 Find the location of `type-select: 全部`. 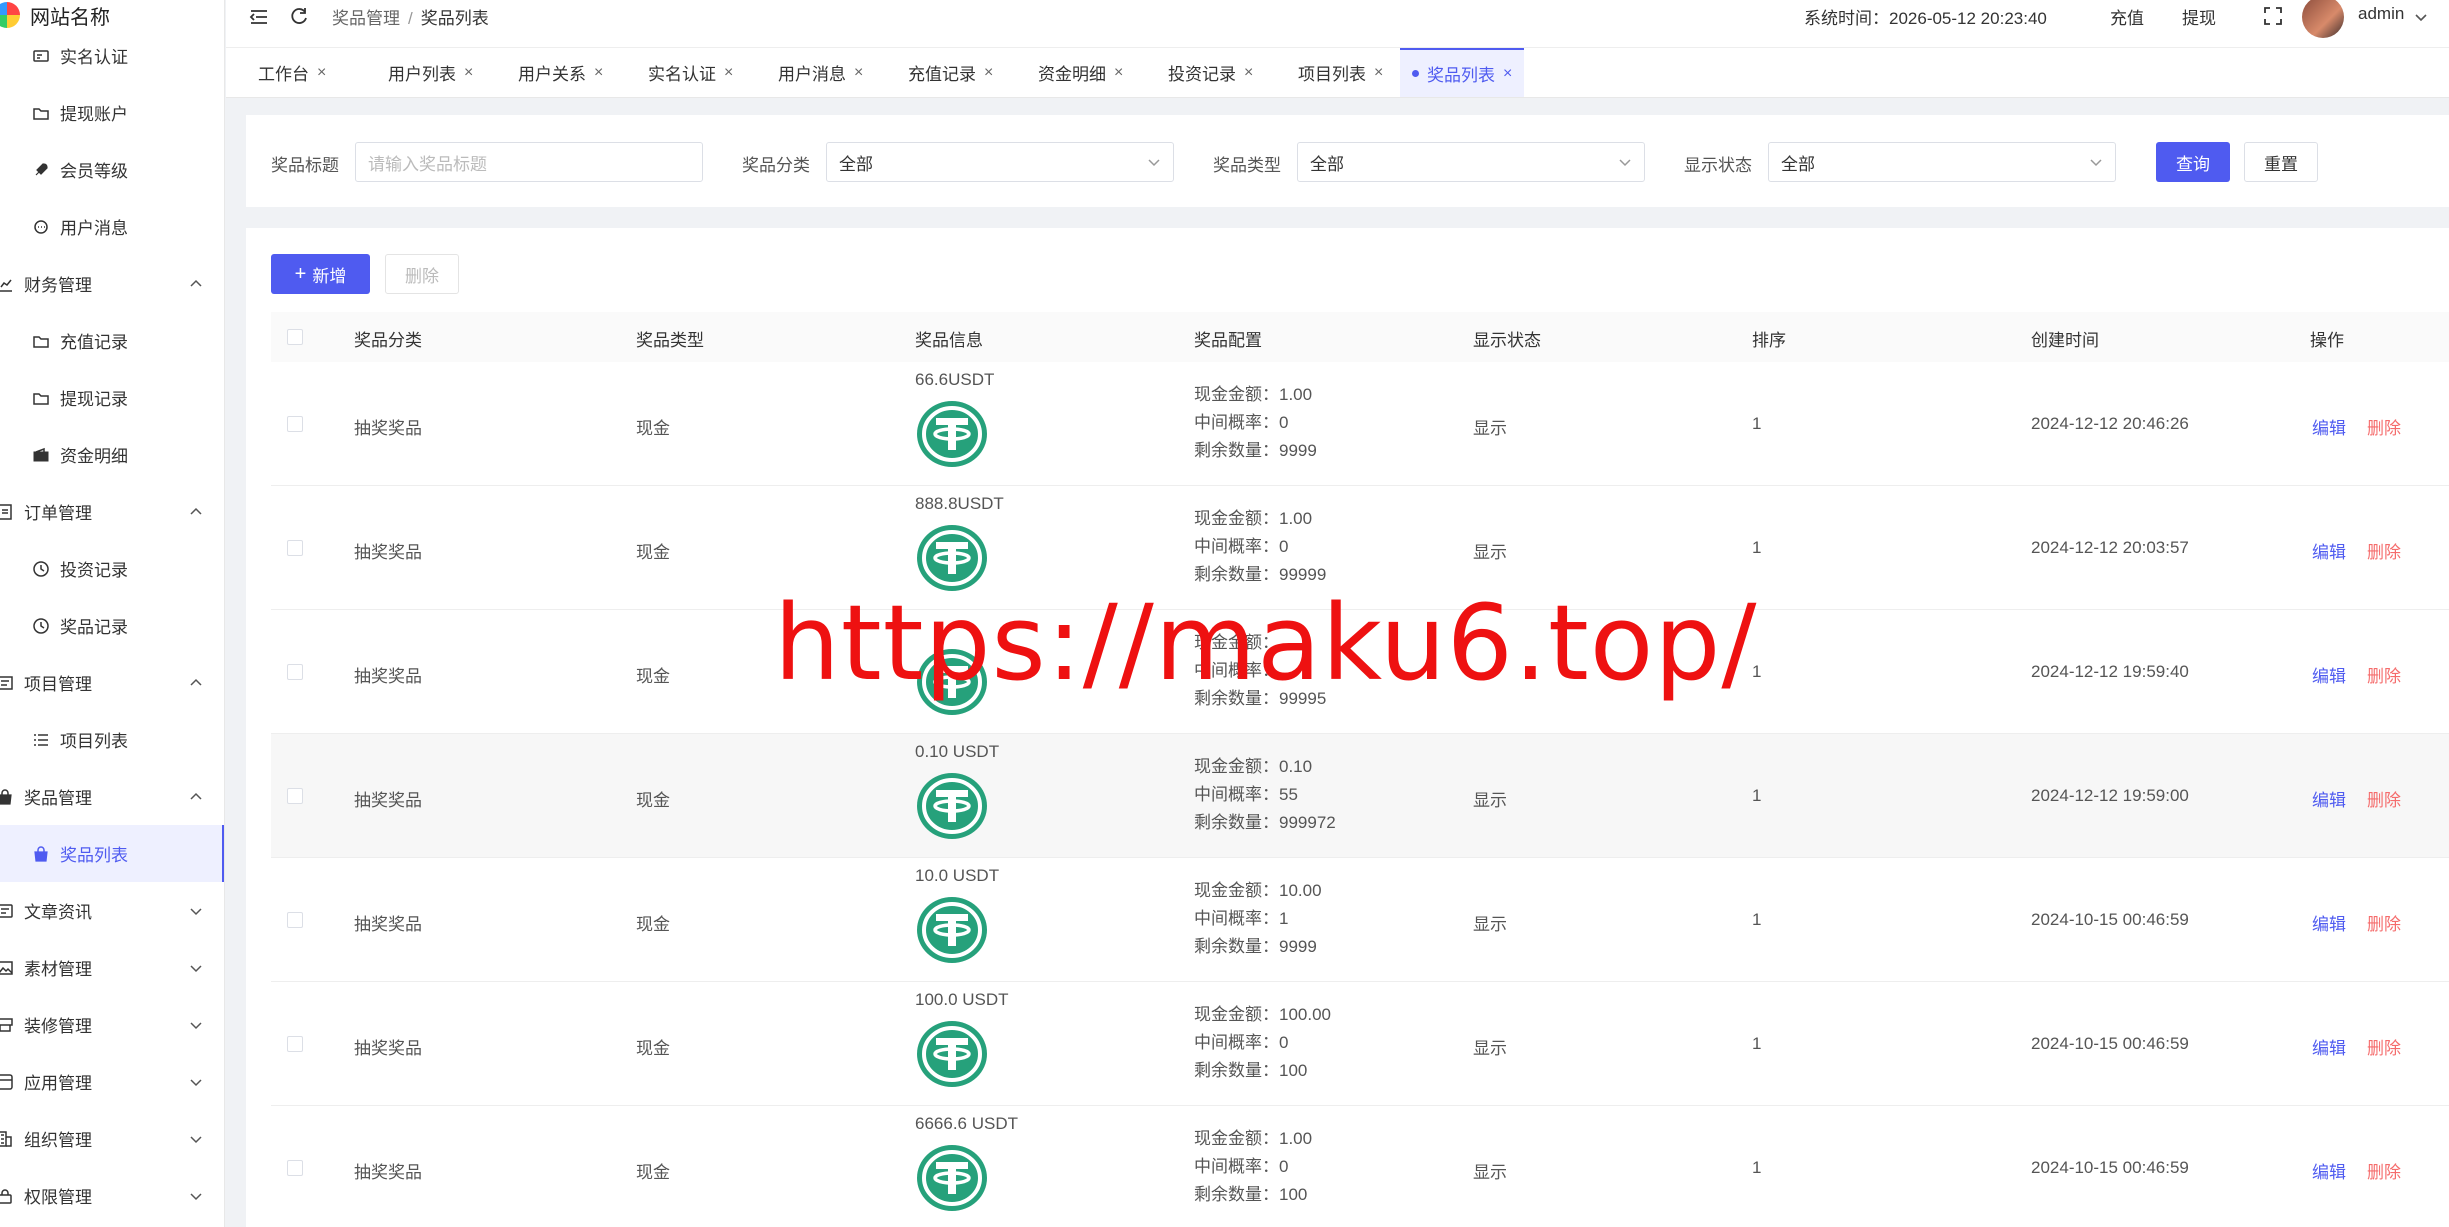

type-select: 全部 is located at coordinates (1471, 162).